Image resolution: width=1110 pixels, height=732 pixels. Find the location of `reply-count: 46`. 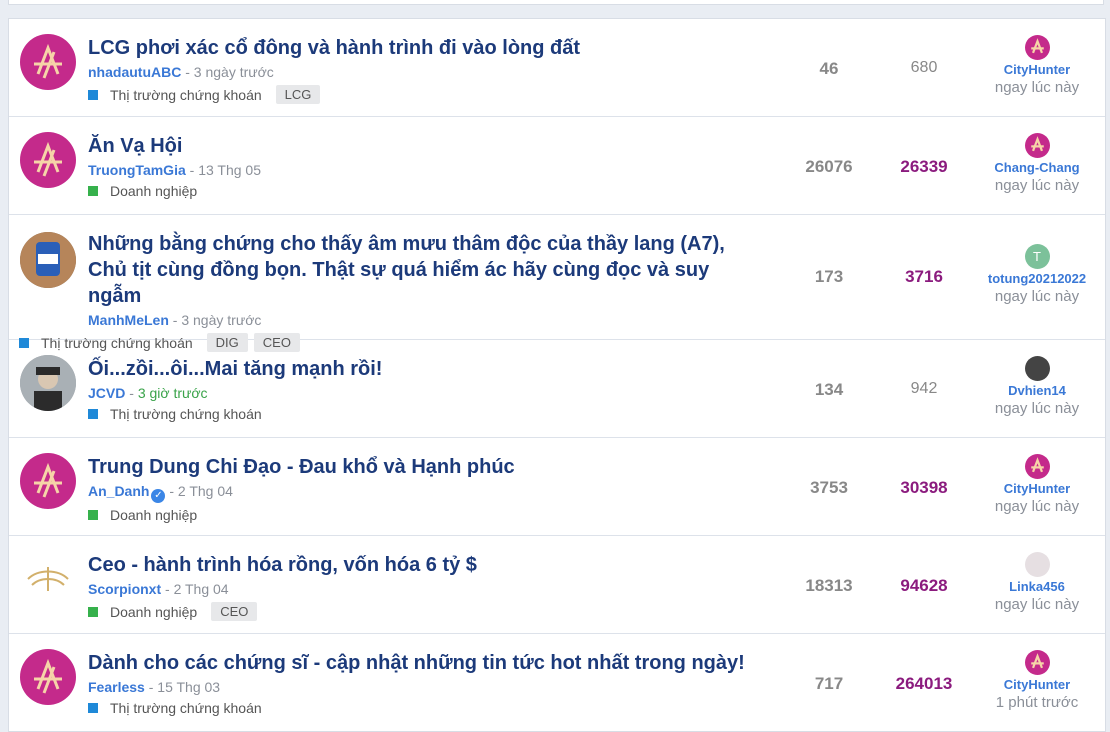

reply-count: 46 is located at coordinates (829, 68).